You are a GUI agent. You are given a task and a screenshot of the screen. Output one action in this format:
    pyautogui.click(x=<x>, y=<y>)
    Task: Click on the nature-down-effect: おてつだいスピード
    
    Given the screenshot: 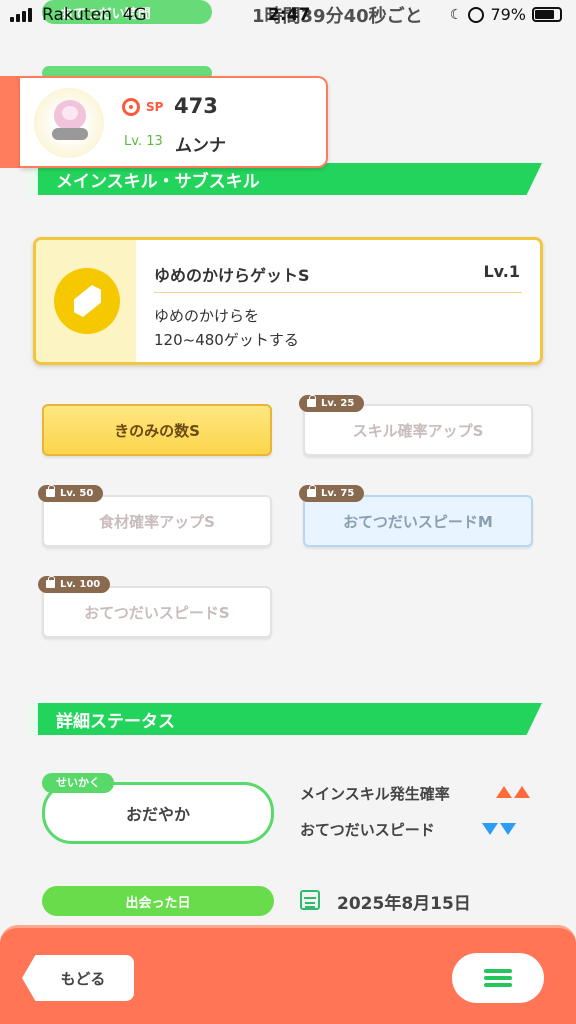 What is the action you would take?
    pyautogui.click(x=367, y=830)
    